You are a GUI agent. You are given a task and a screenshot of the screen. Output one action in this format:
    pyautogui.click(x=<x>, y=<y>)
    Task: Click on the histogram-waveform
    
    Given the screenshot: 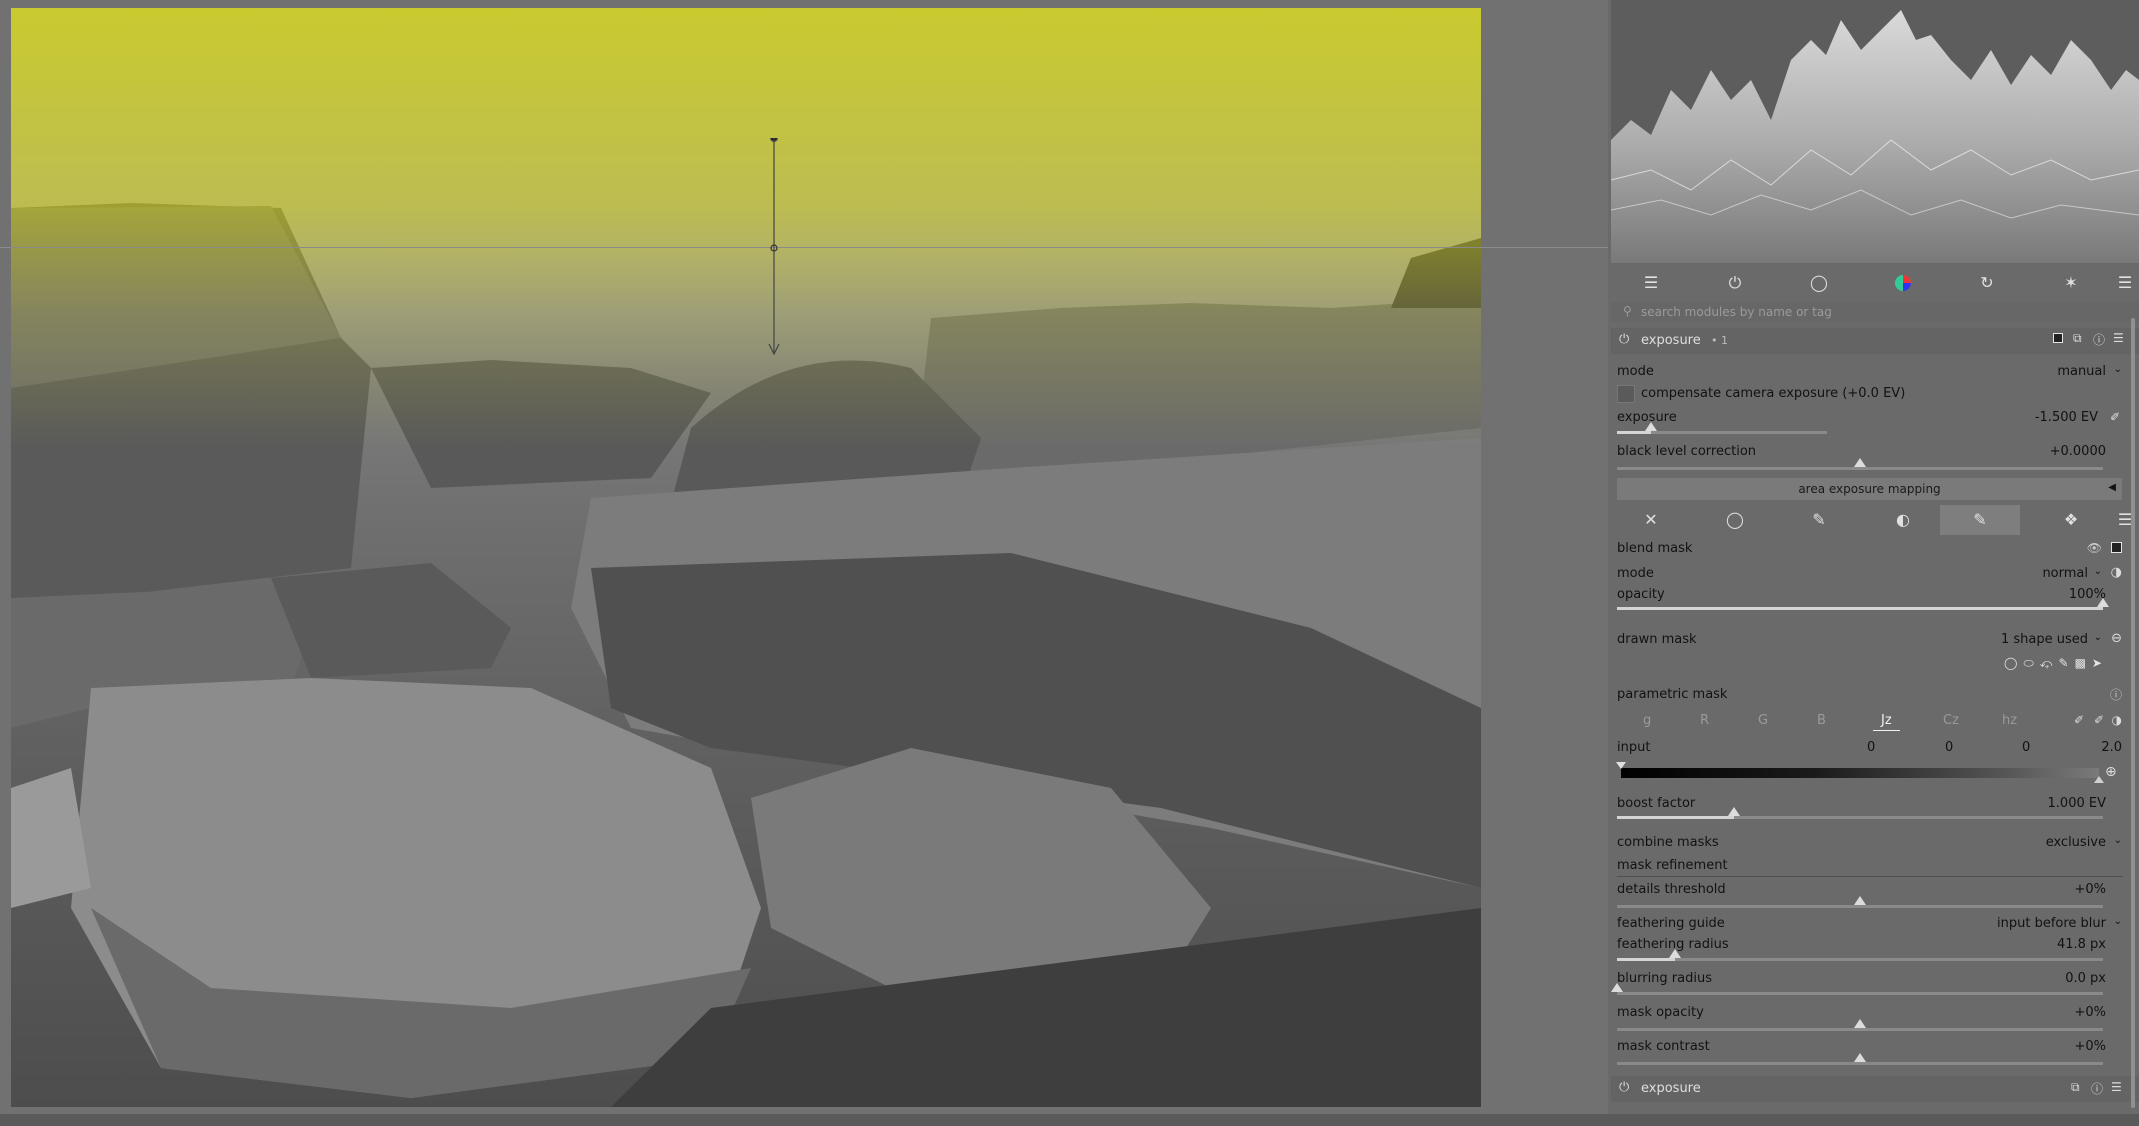 What is the action you would take?
    pyautogui.click(x=1875, y=136)
    